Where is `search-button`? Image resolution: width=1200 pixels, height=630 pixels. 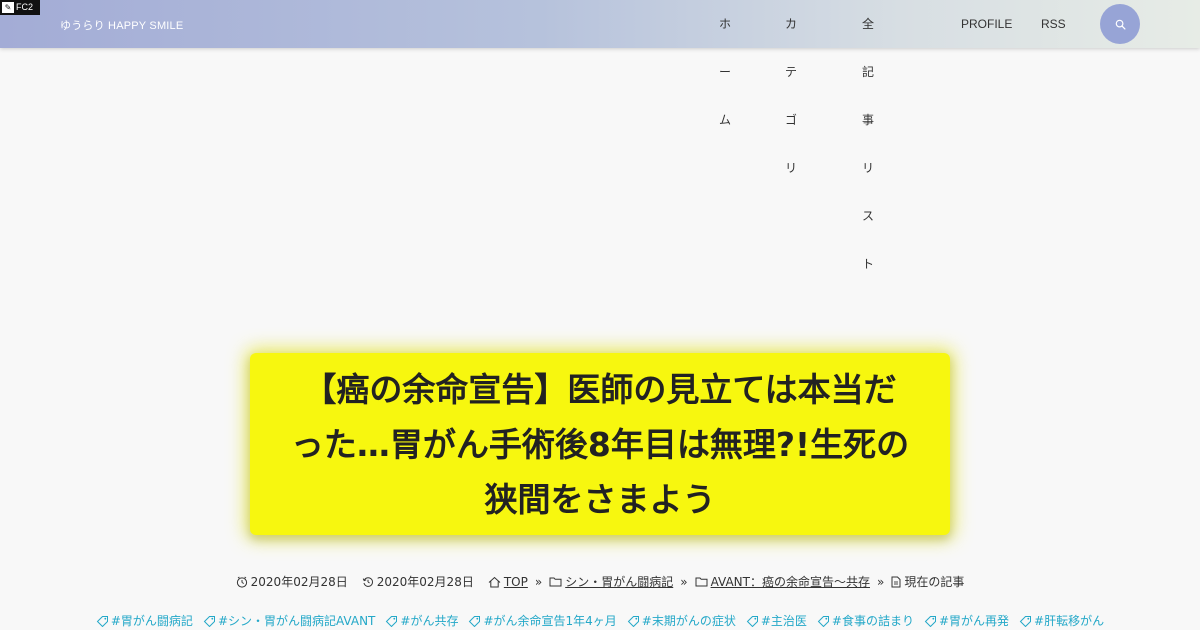
search-button is located at coordinates (1120, 24).